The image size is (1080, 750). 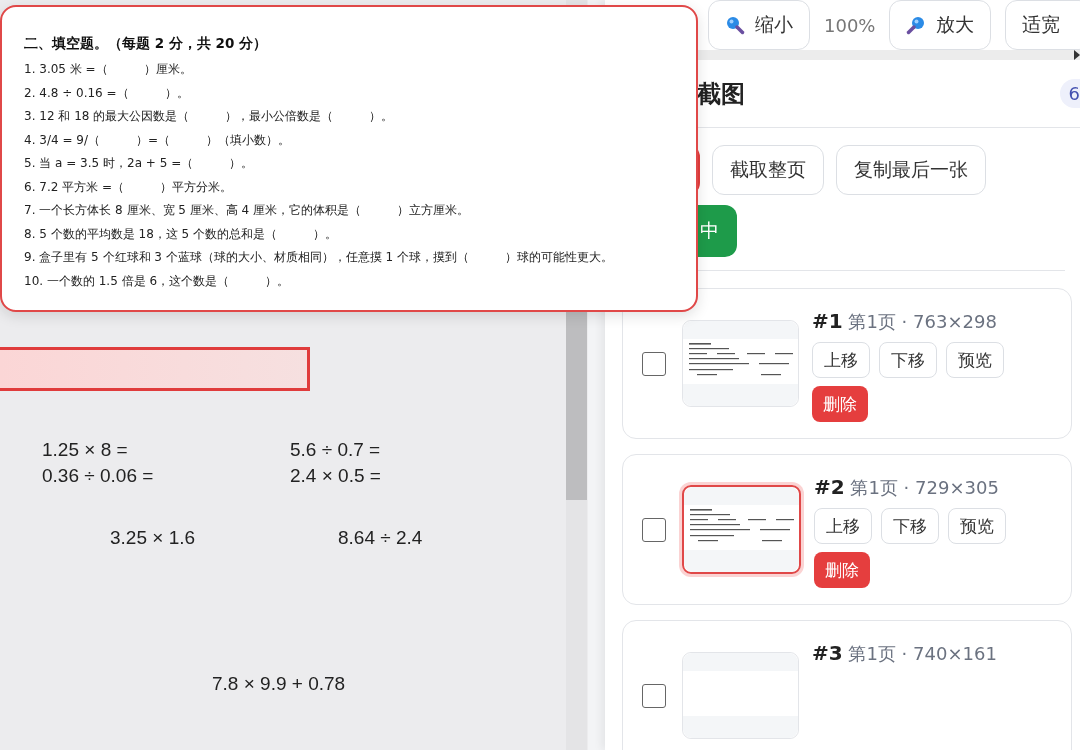 I want to click on action-button: 截取整页, so click(x=768, y=170).